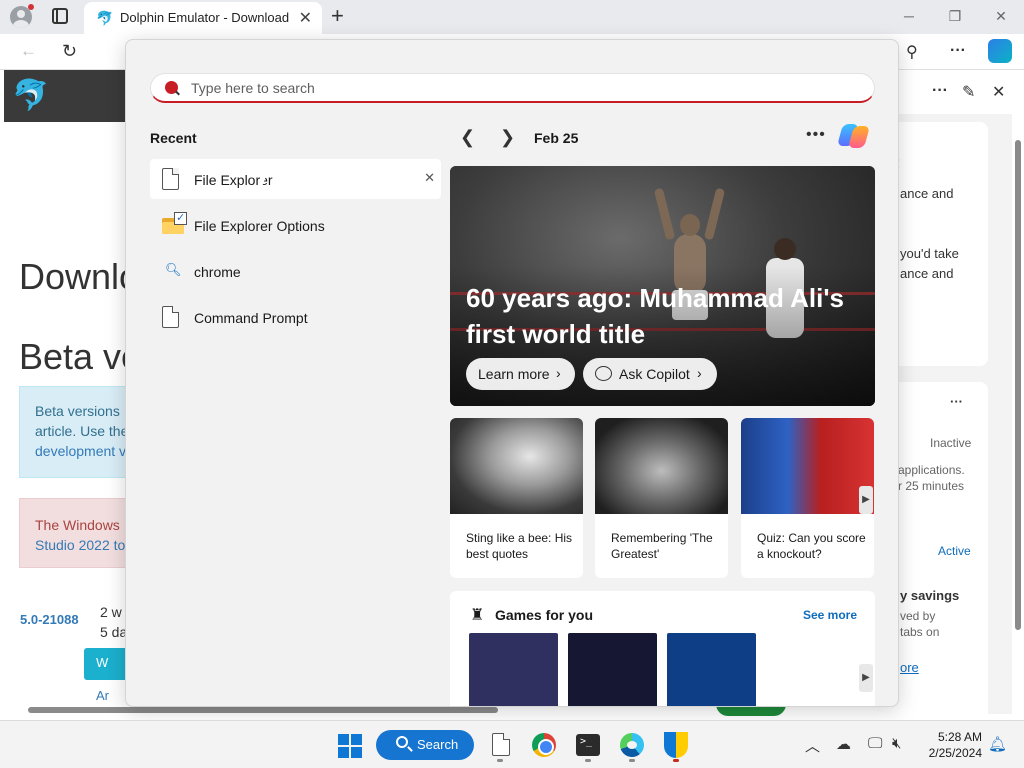 This screenshot has height=768, width=1024. I want to click on status-active: Active, so click(954, 551).